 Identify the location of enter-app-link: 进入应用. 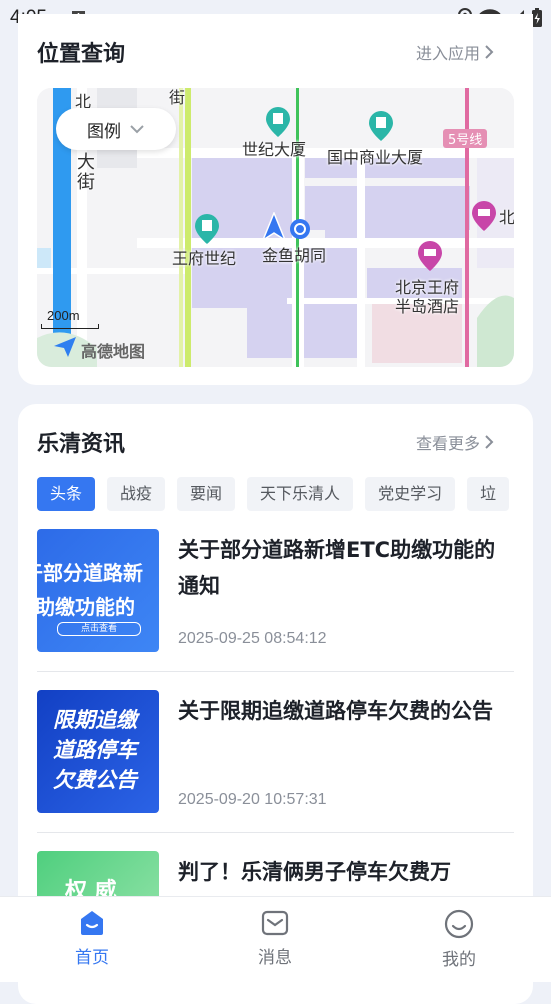
(455, 52).